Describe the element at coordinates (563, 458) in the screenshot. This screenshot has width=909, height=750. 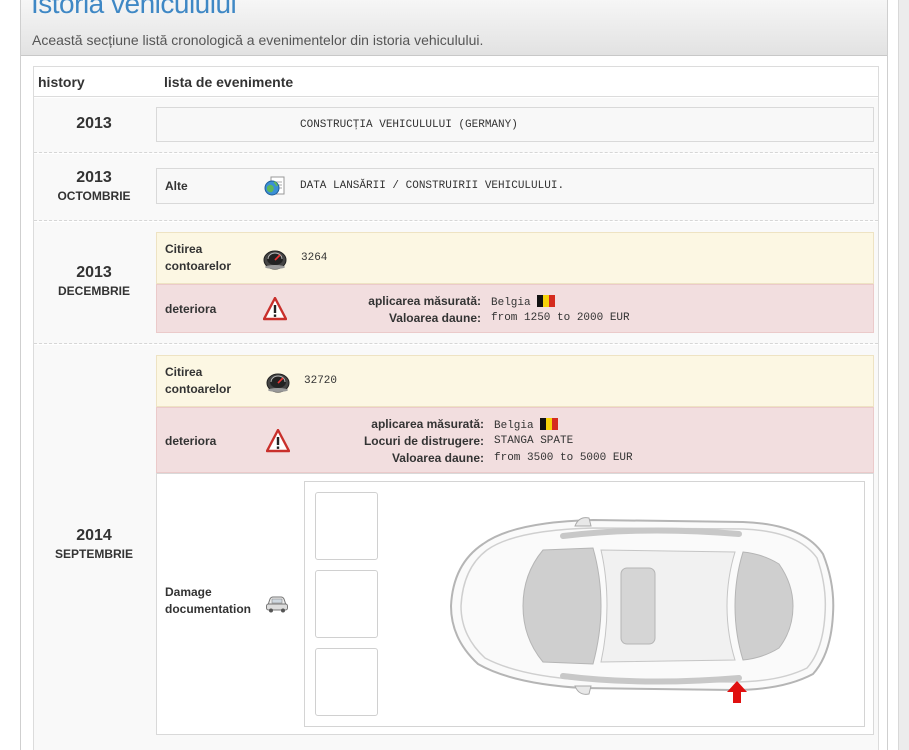
I see `field-value: from 3500 to 5000 EUR` at that location.